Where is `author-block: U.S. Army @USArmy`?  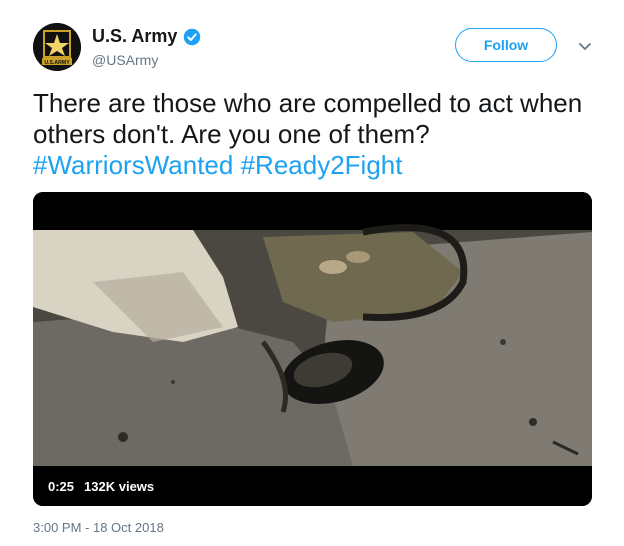
author-block: U.S. Army @USArmy is located at coordinates (146, 47).